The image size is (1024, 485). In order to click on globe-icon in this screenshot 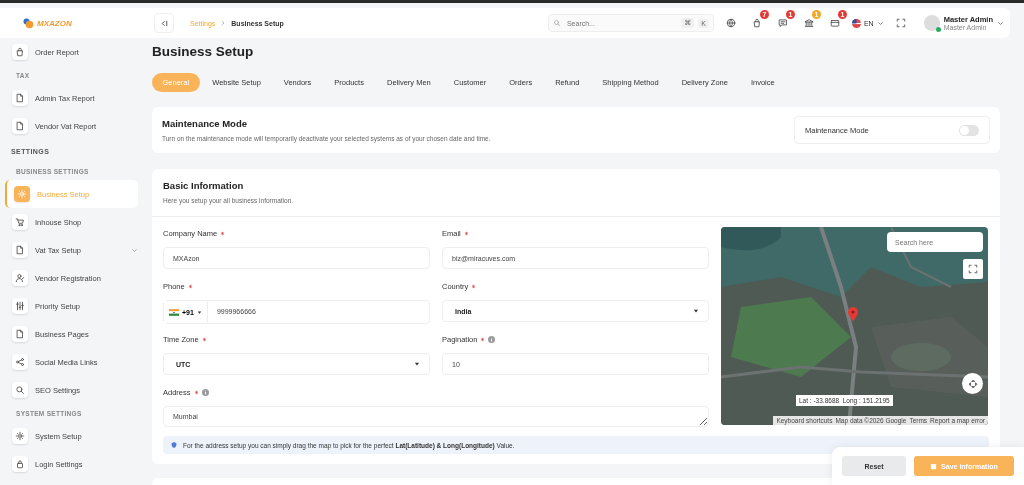, I will do `click(730, 23)`.